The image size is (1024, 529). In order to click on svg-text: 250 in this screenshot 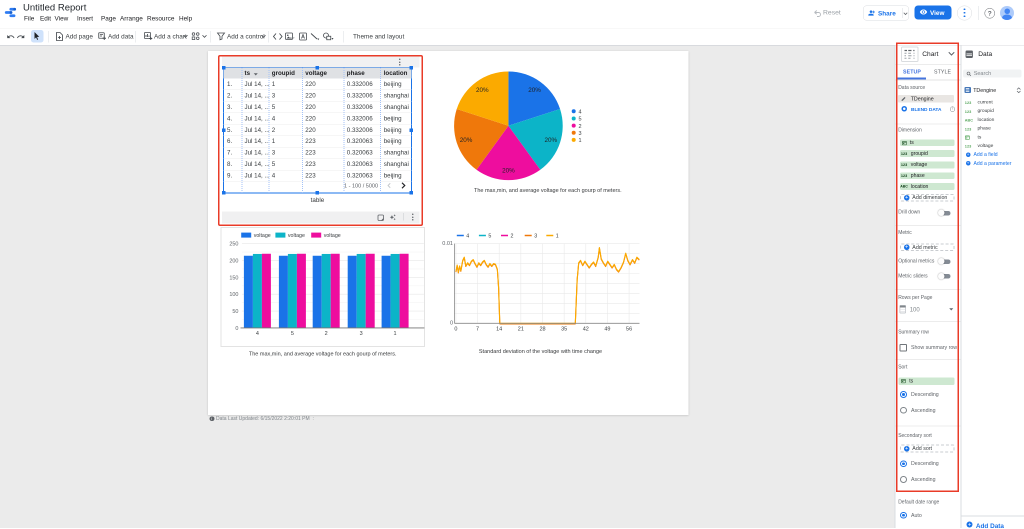, I will do `click(233, 244)`.